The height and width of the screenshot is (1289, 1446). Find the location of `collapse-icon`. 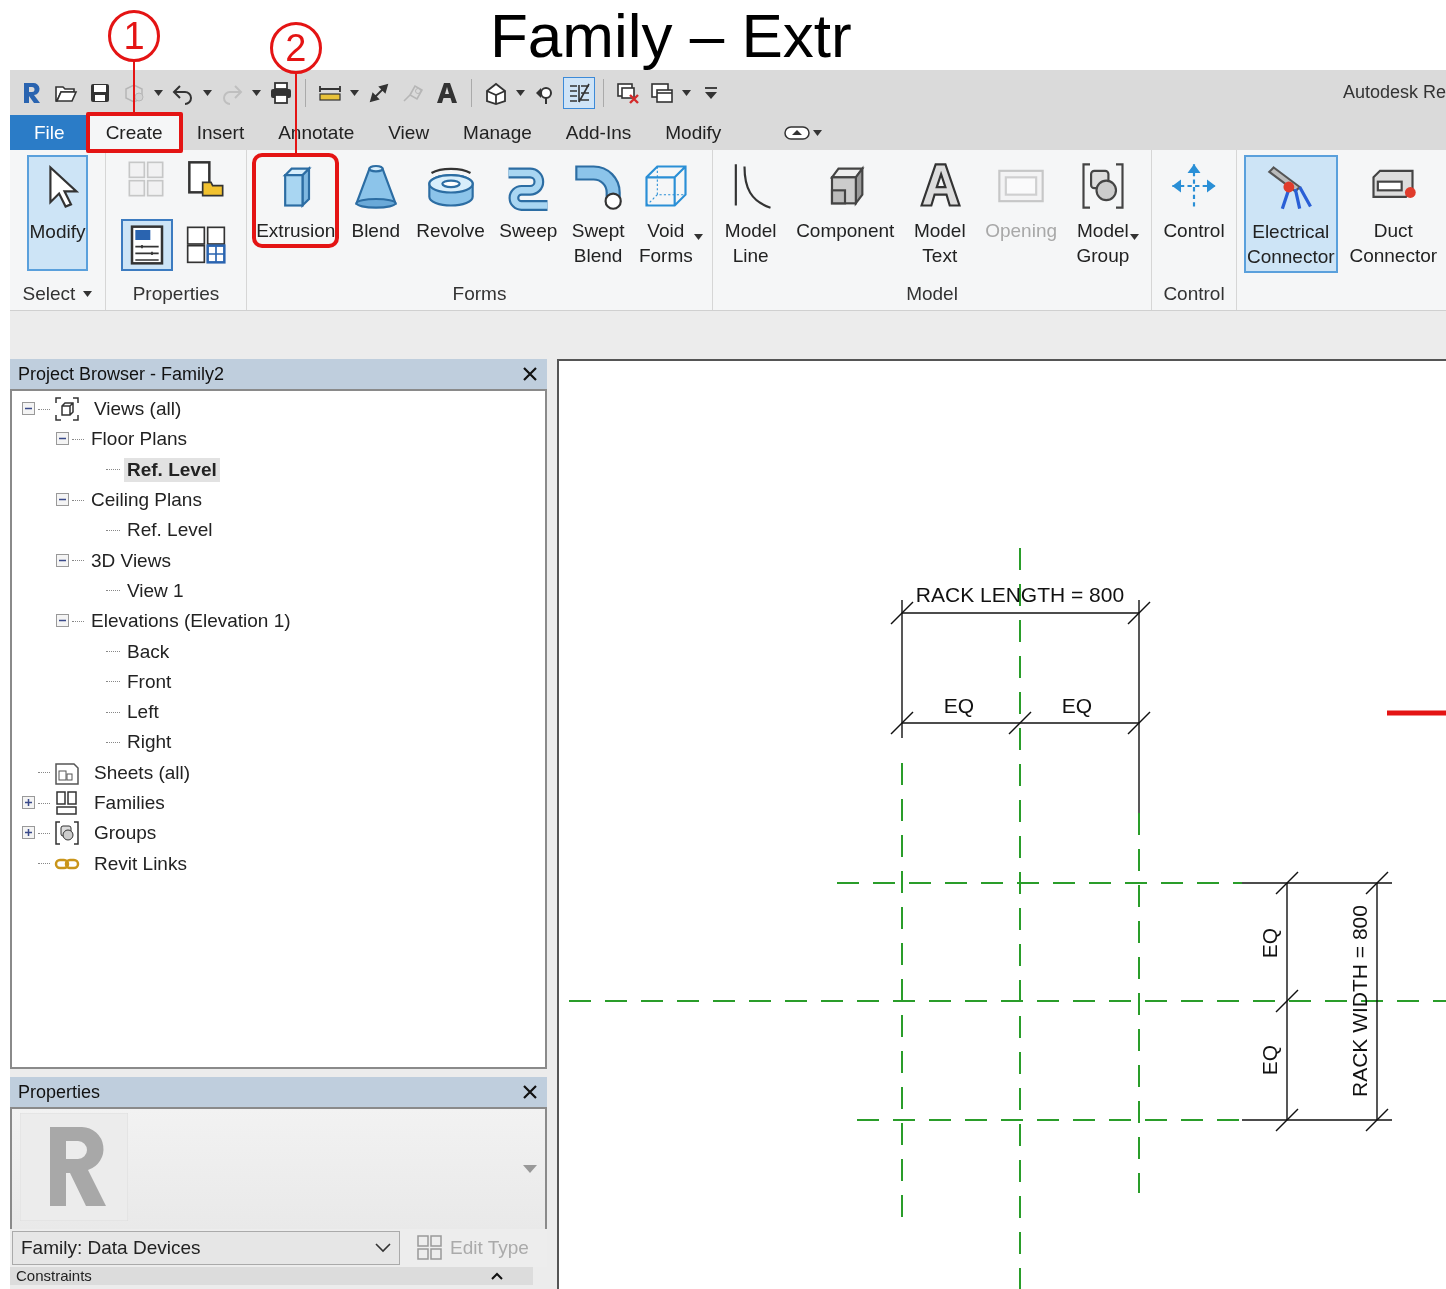

collapse-icon is located at coordinates (497, 1276).